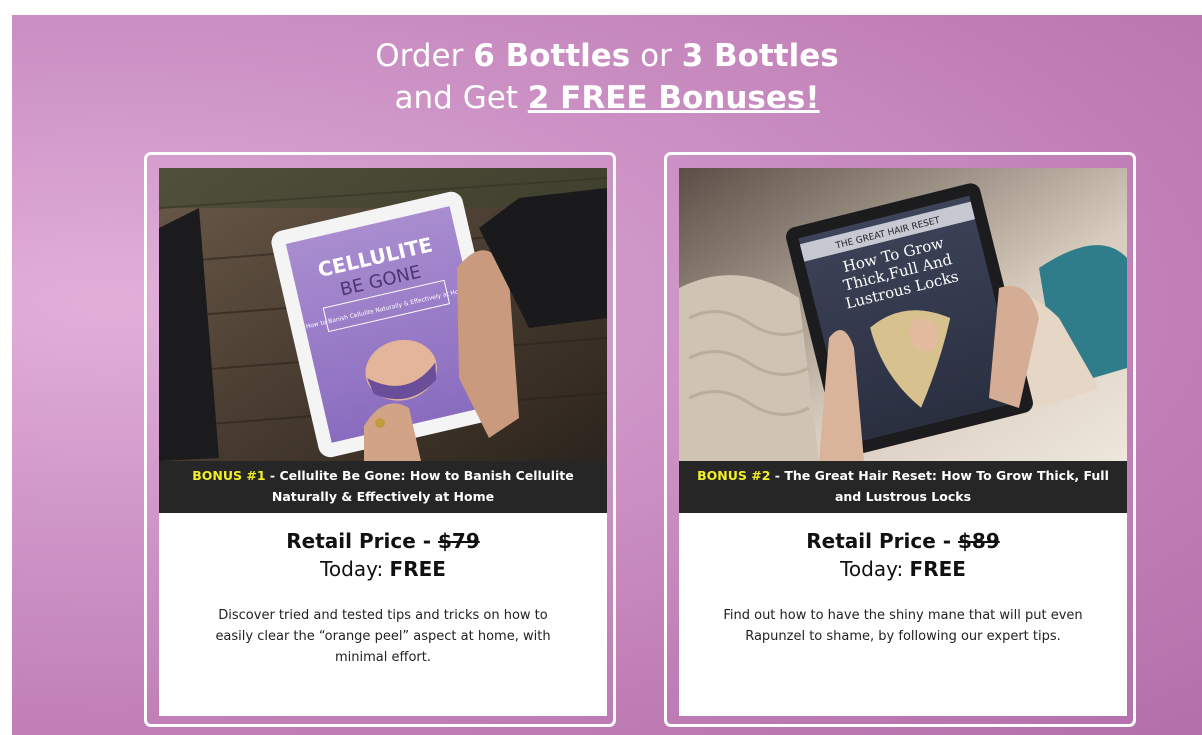  What do you see at coordinates (383, 541) in the screenshot?
I see `bonus-1-retail-price: Retail Price - $79` at bounding box center [383, 541].